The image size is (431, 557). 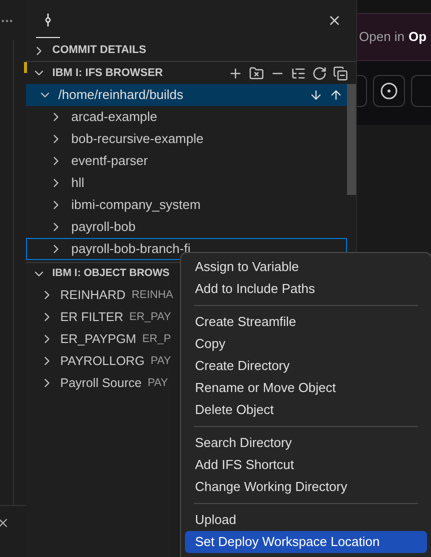 I want to click on folder-name: payroll-bob, so click(x=103, y=227).